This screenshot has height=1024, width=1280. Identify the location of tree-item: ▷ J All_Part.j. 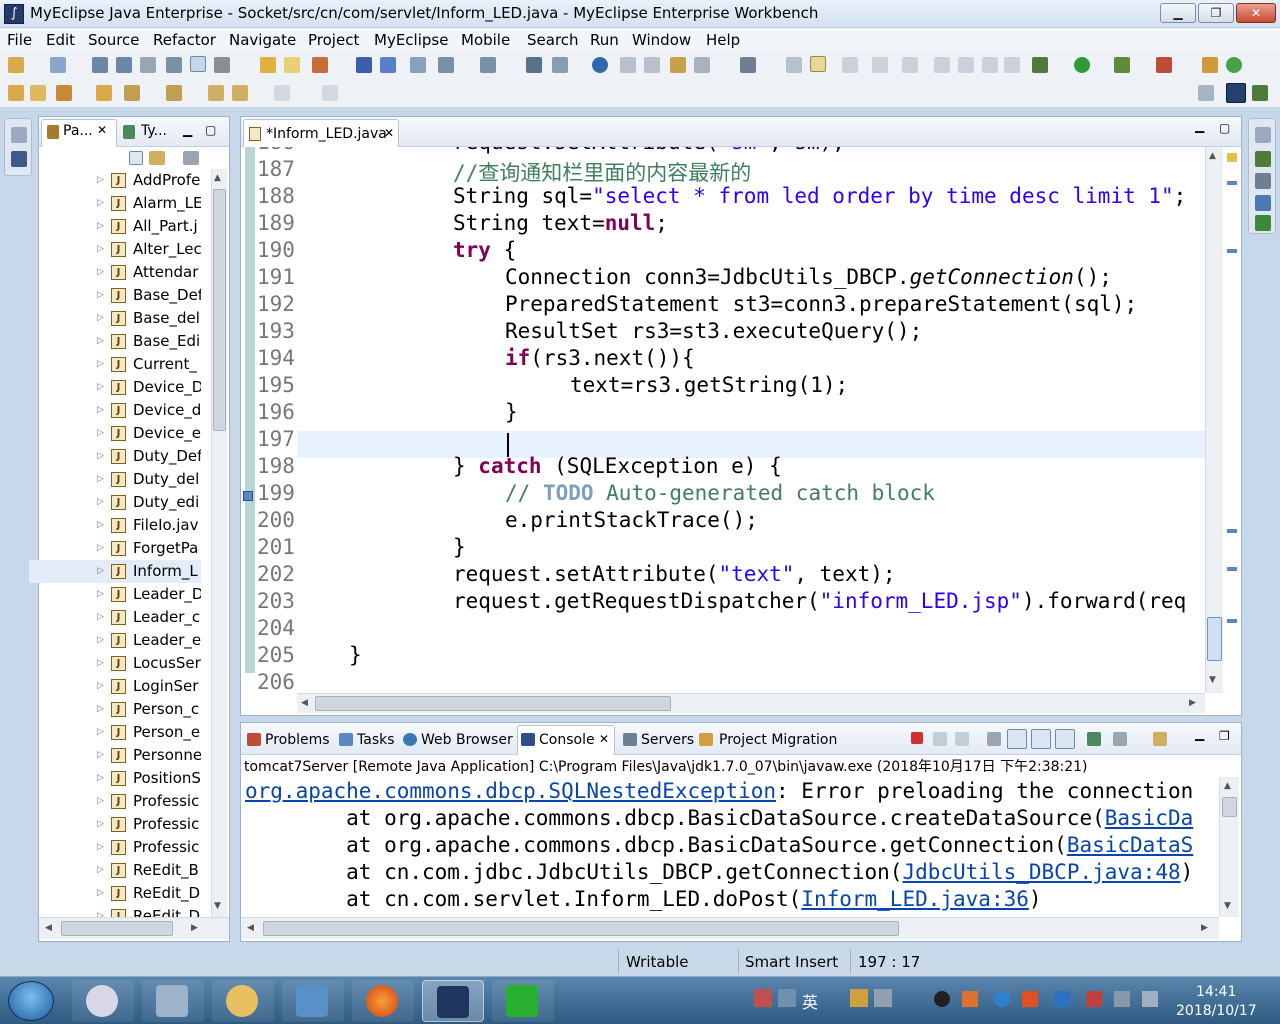
(115, 226).